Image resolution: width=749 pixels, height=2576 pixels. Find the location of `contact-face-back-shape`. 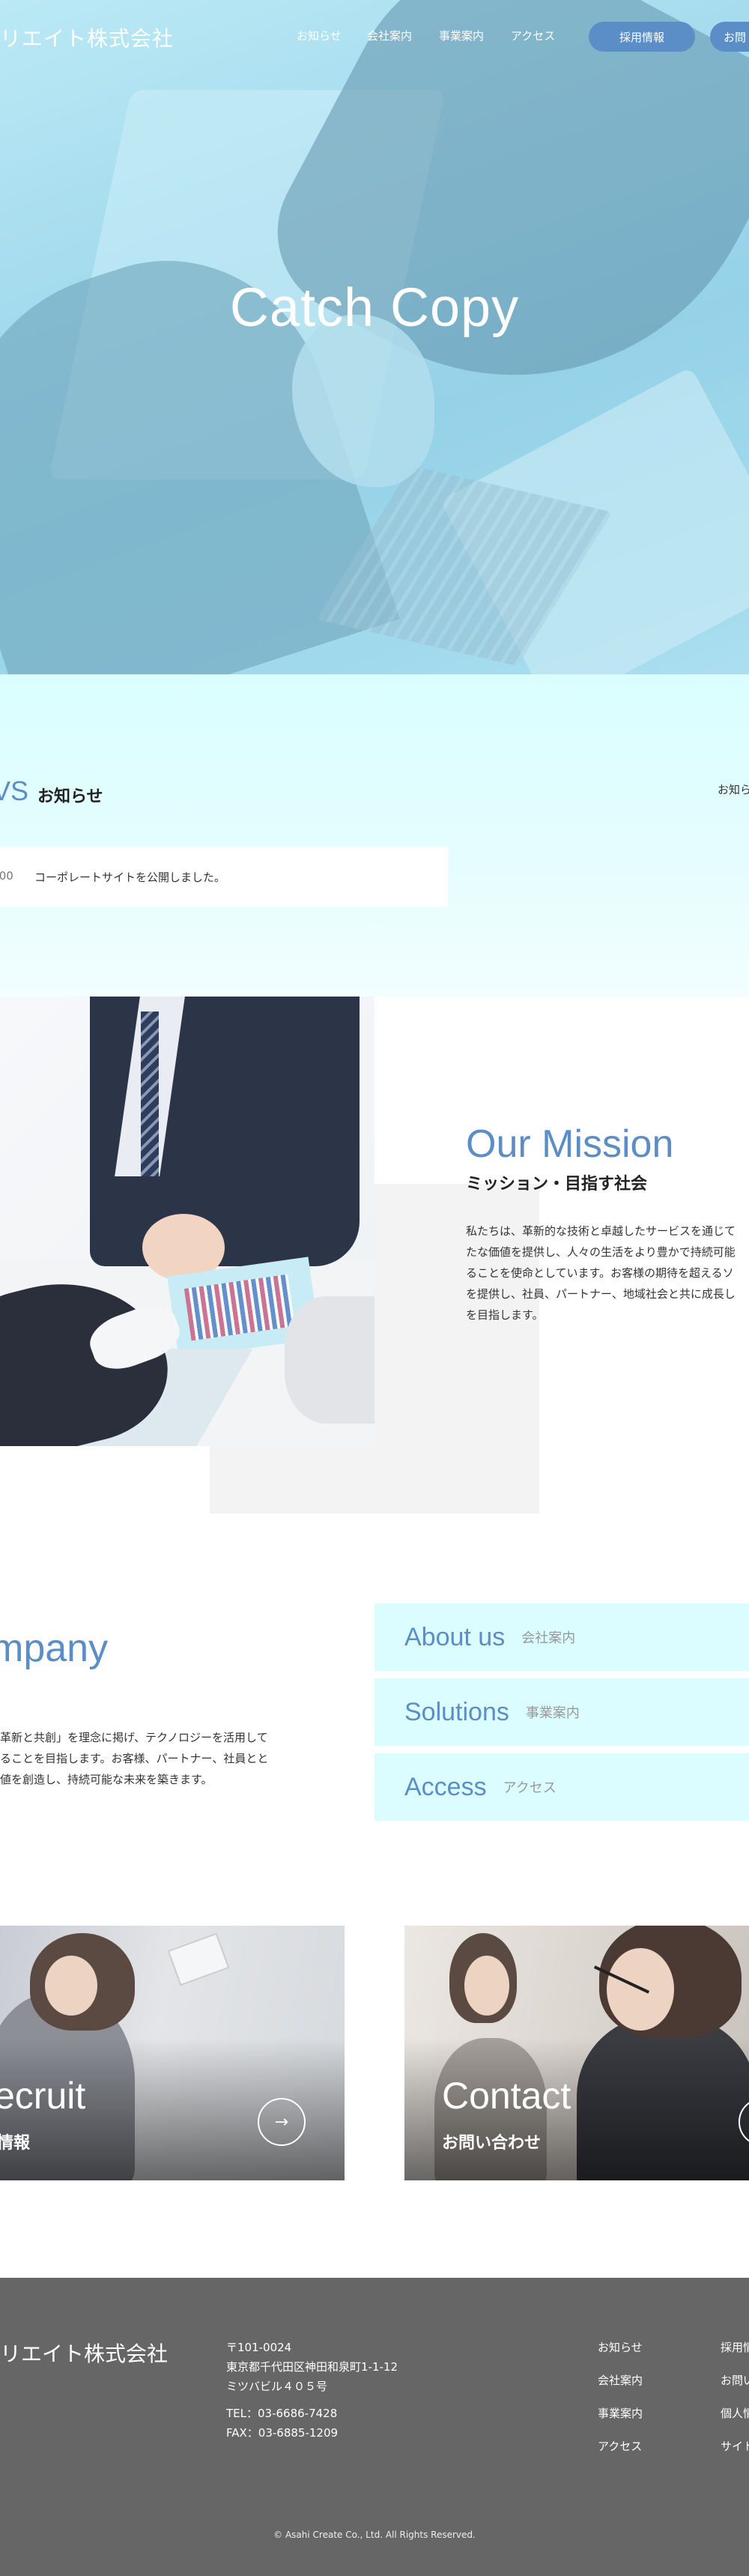

contact-face-back-shape is located at coordinates (486, 1986).